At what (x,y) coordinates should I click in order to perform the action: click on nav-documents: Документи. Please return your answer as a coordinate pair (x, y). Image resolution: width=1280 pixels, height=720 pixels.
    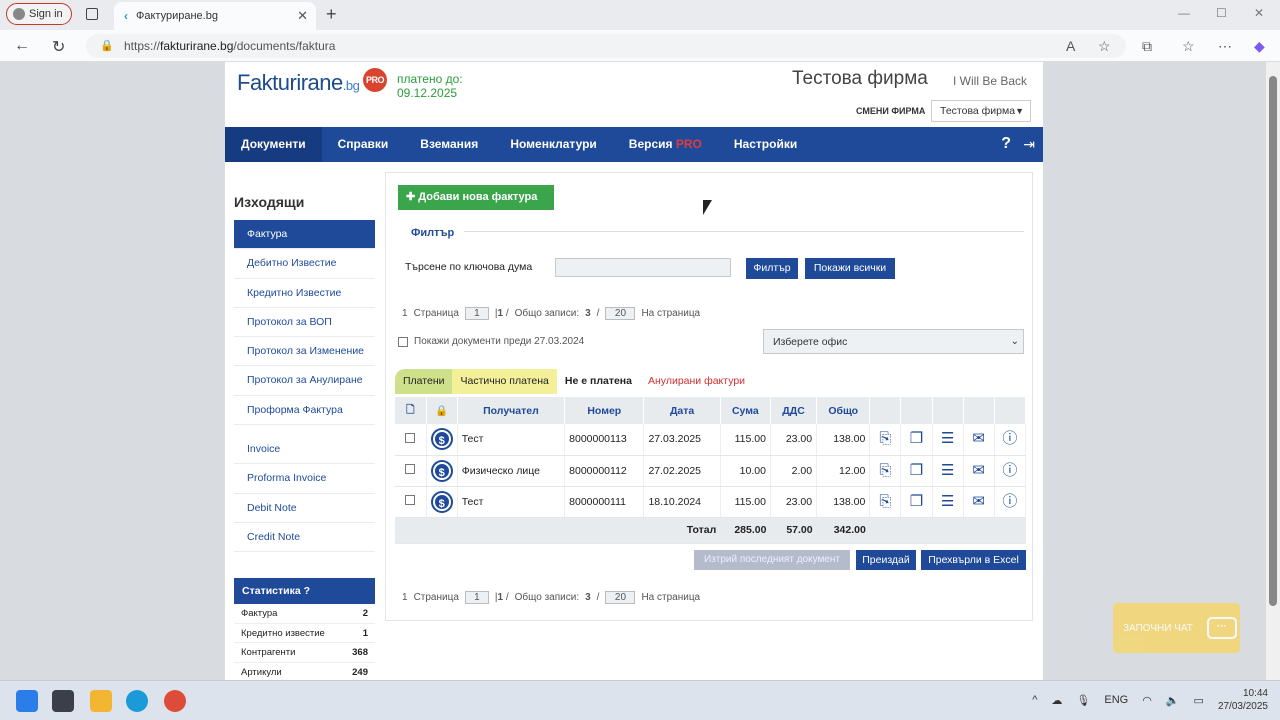
    Looking at the image, I should click on (273, 144).